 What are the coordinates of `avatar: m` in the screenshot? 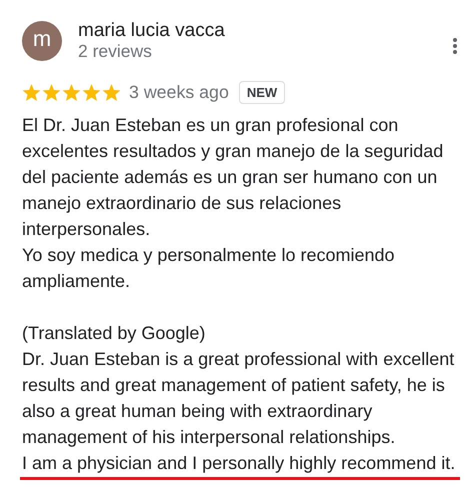 It's located at (42, 41).